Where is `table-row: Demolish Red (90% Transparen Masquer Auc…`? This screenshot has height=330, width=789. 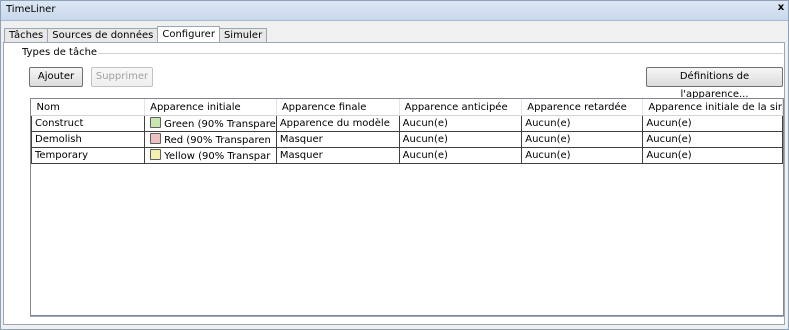 table-row: Demolish Red (90% Transparen Masquer Auc… is located at coordinates (407, 139).